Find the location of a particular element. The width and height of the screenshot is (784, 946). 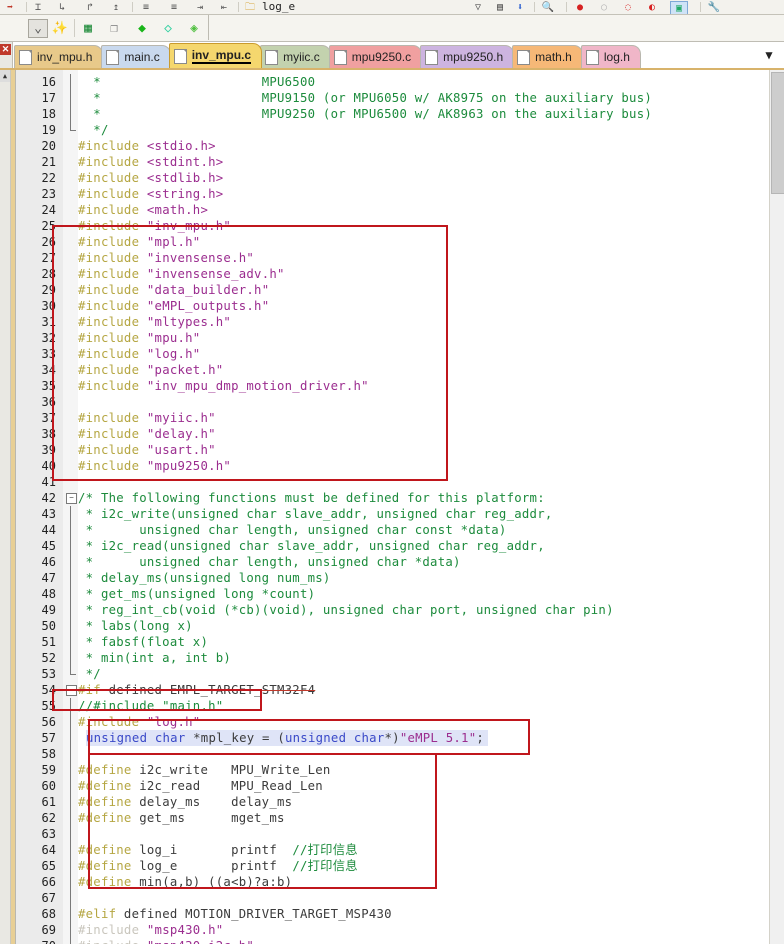

code-line: * min(int a, int b) is located at coordinates (154, 658).